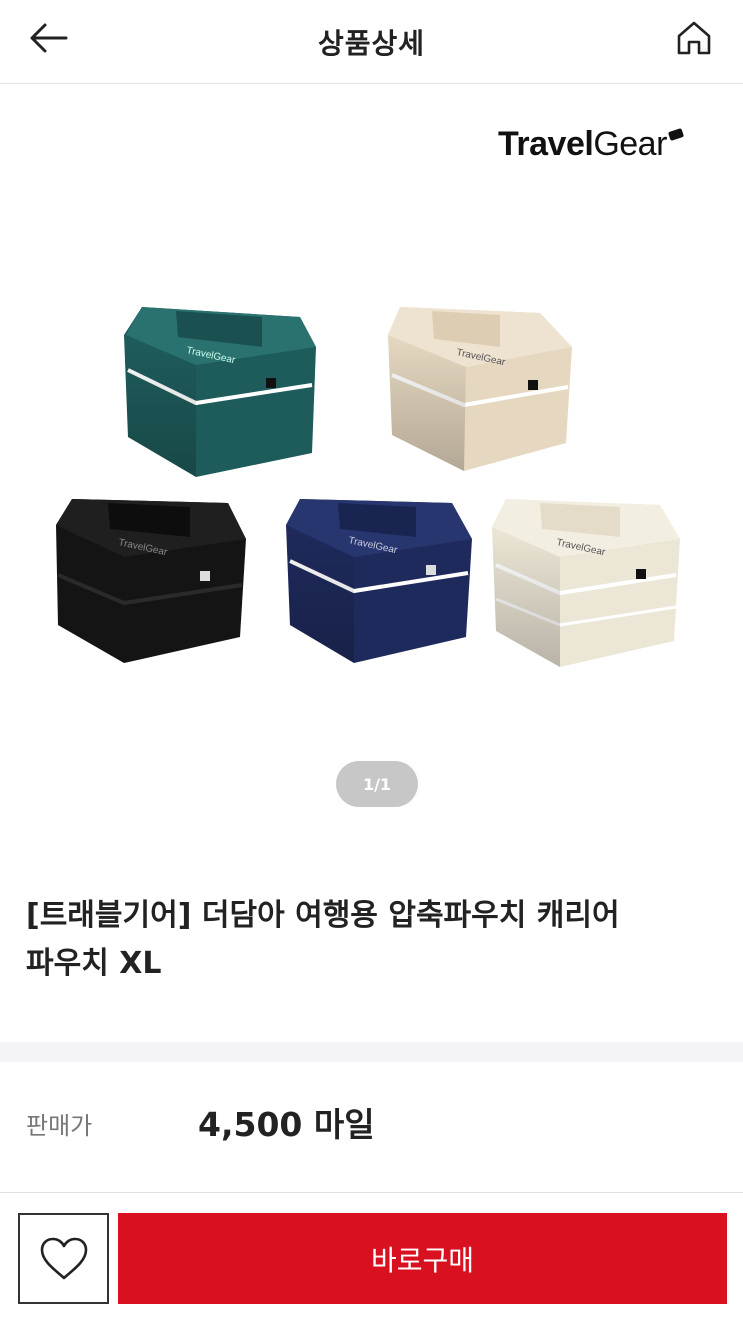 The width and height of the screenshot is (743, 1318). I want to click on heart-icon, so click(63, 1258).